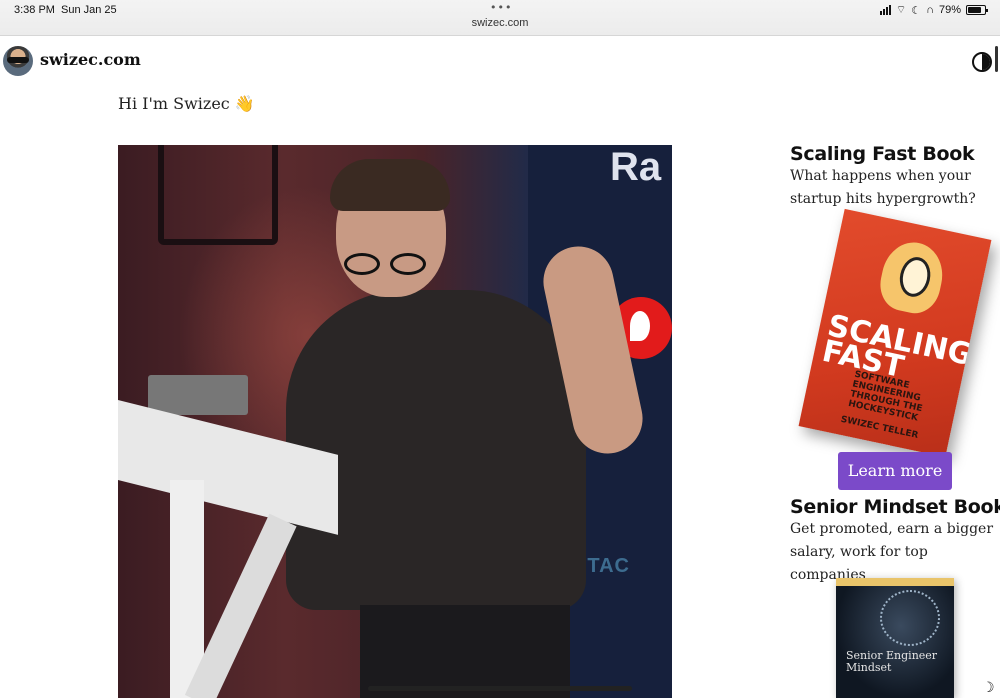 The image size is (1000, 698). Describe the element at coordinates (996, 59) in the screenshot. I see `scrollbar` at that location.